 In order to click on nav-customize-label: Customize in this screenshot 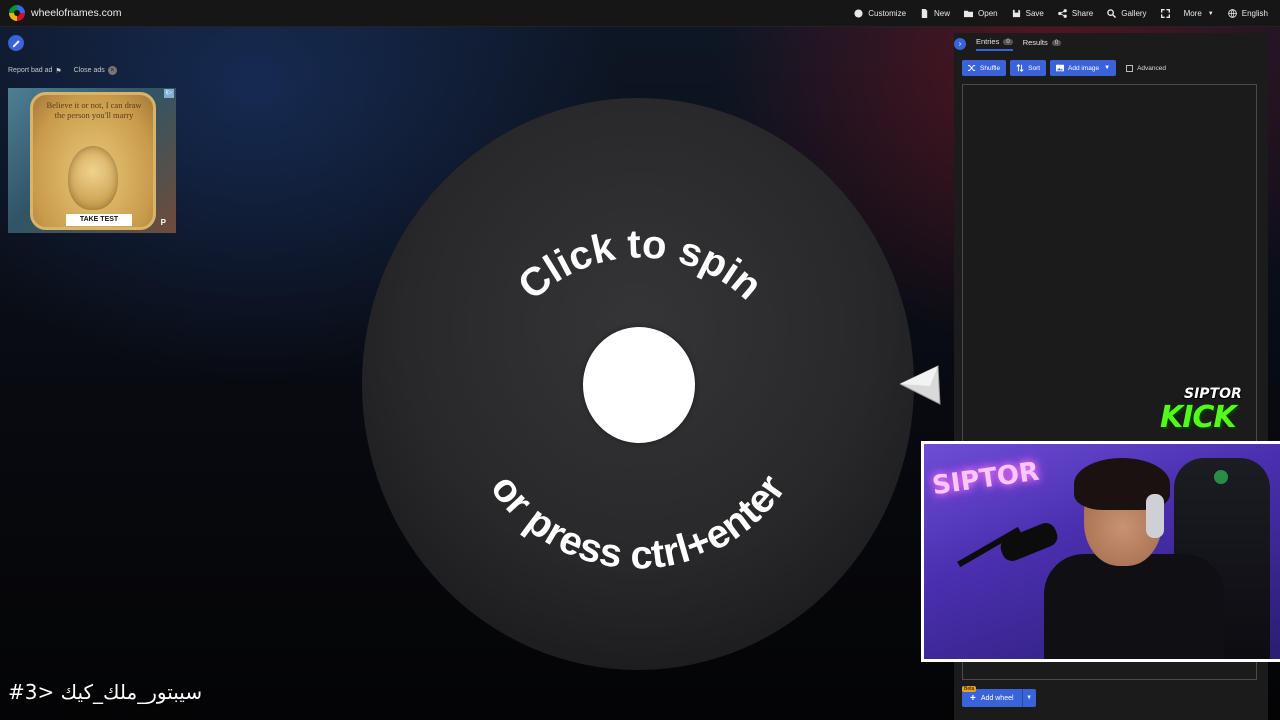, I will do `click(887, 13)`.